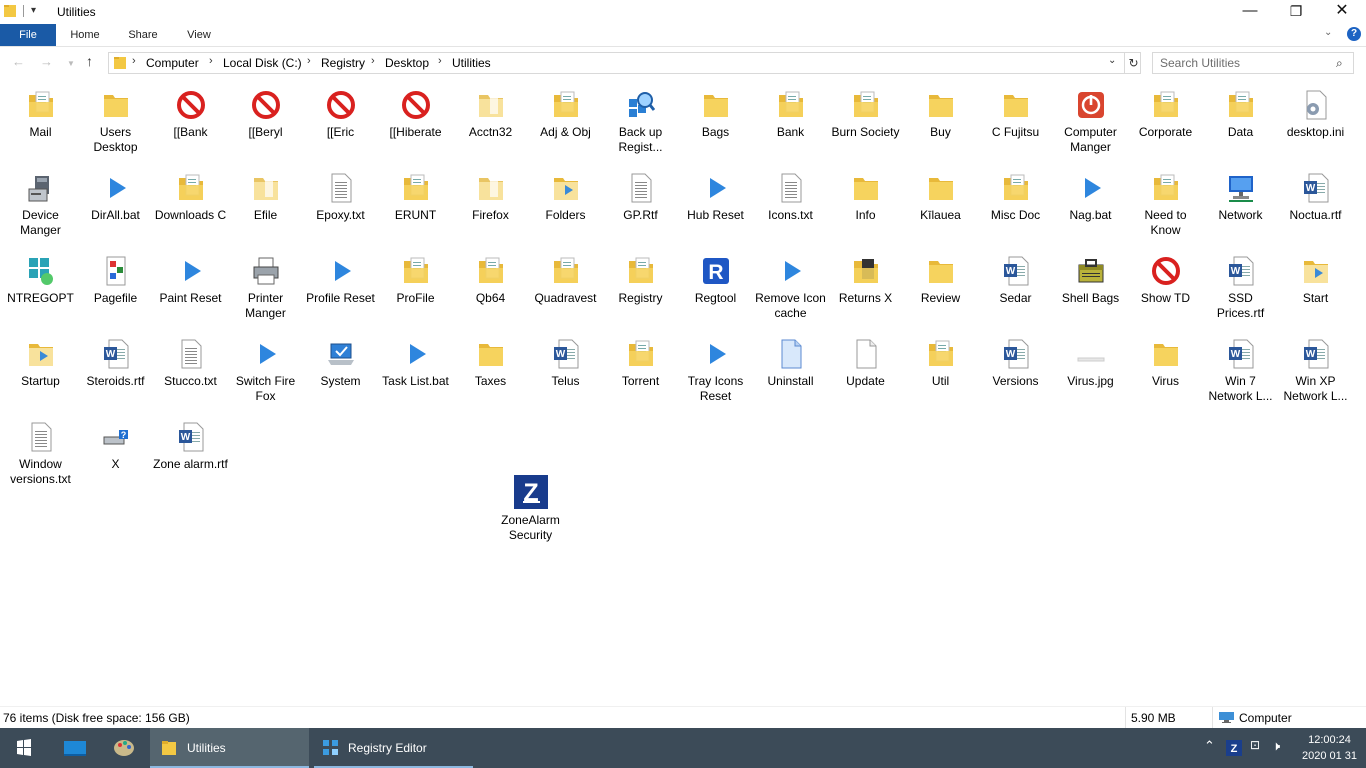  What do you see at coordinates (490, 290) in the screenshot?
I see `file-item-qb64: Qb64` at bounding box center [490, 290].